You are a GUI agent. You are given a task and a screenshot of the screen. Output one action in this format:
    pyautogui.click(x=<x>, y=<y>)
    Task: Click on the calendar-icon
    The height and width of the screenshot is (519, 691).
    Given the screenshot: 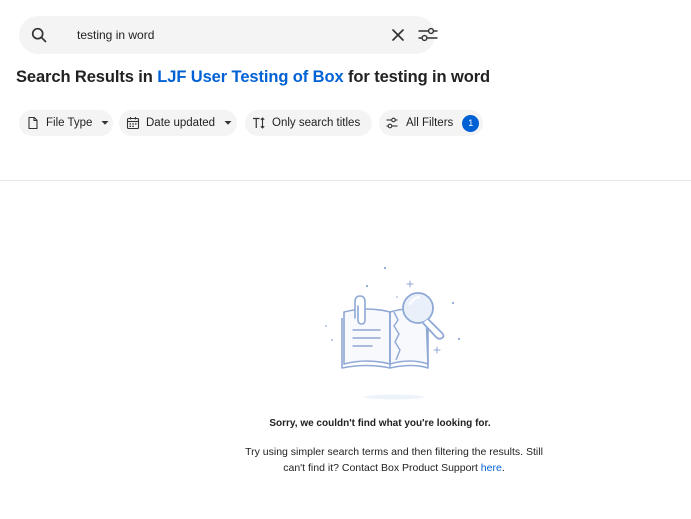 What is the action you would take?
    pyautogui.click(x=133, y=123)
    